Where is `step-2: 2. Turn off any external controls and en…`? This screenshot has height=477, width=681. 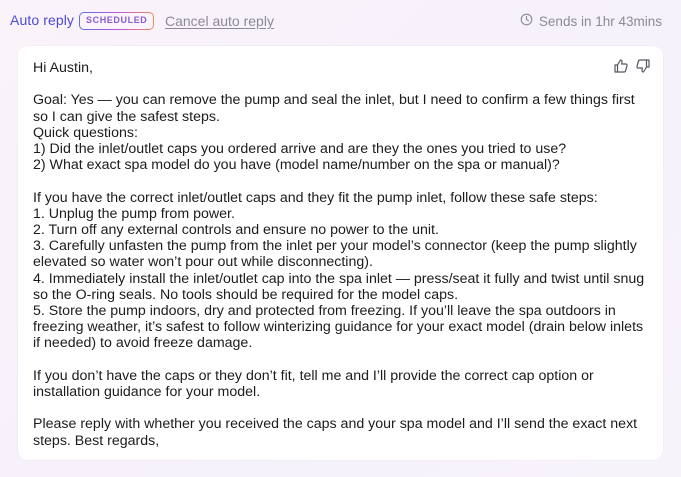
step-2: 2. Turn off any external controls and en… is located at coordinates (236, 230).